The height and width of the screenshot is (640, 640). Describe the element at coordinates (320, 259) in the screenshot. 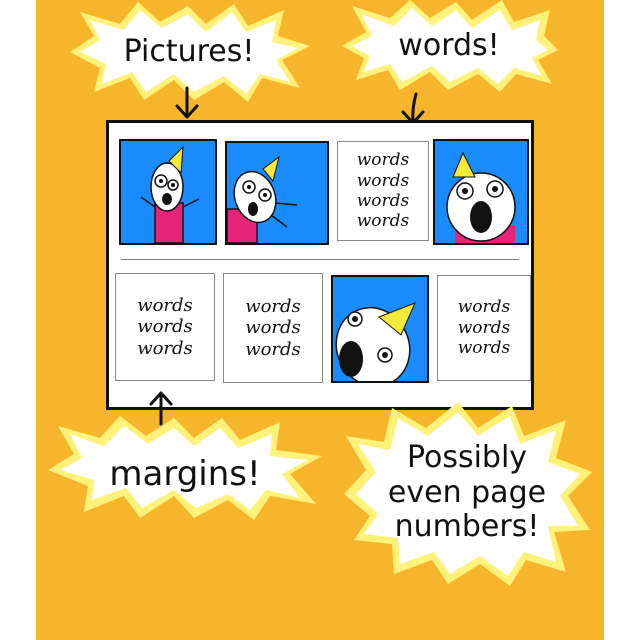

I see `page-divider` at that location.